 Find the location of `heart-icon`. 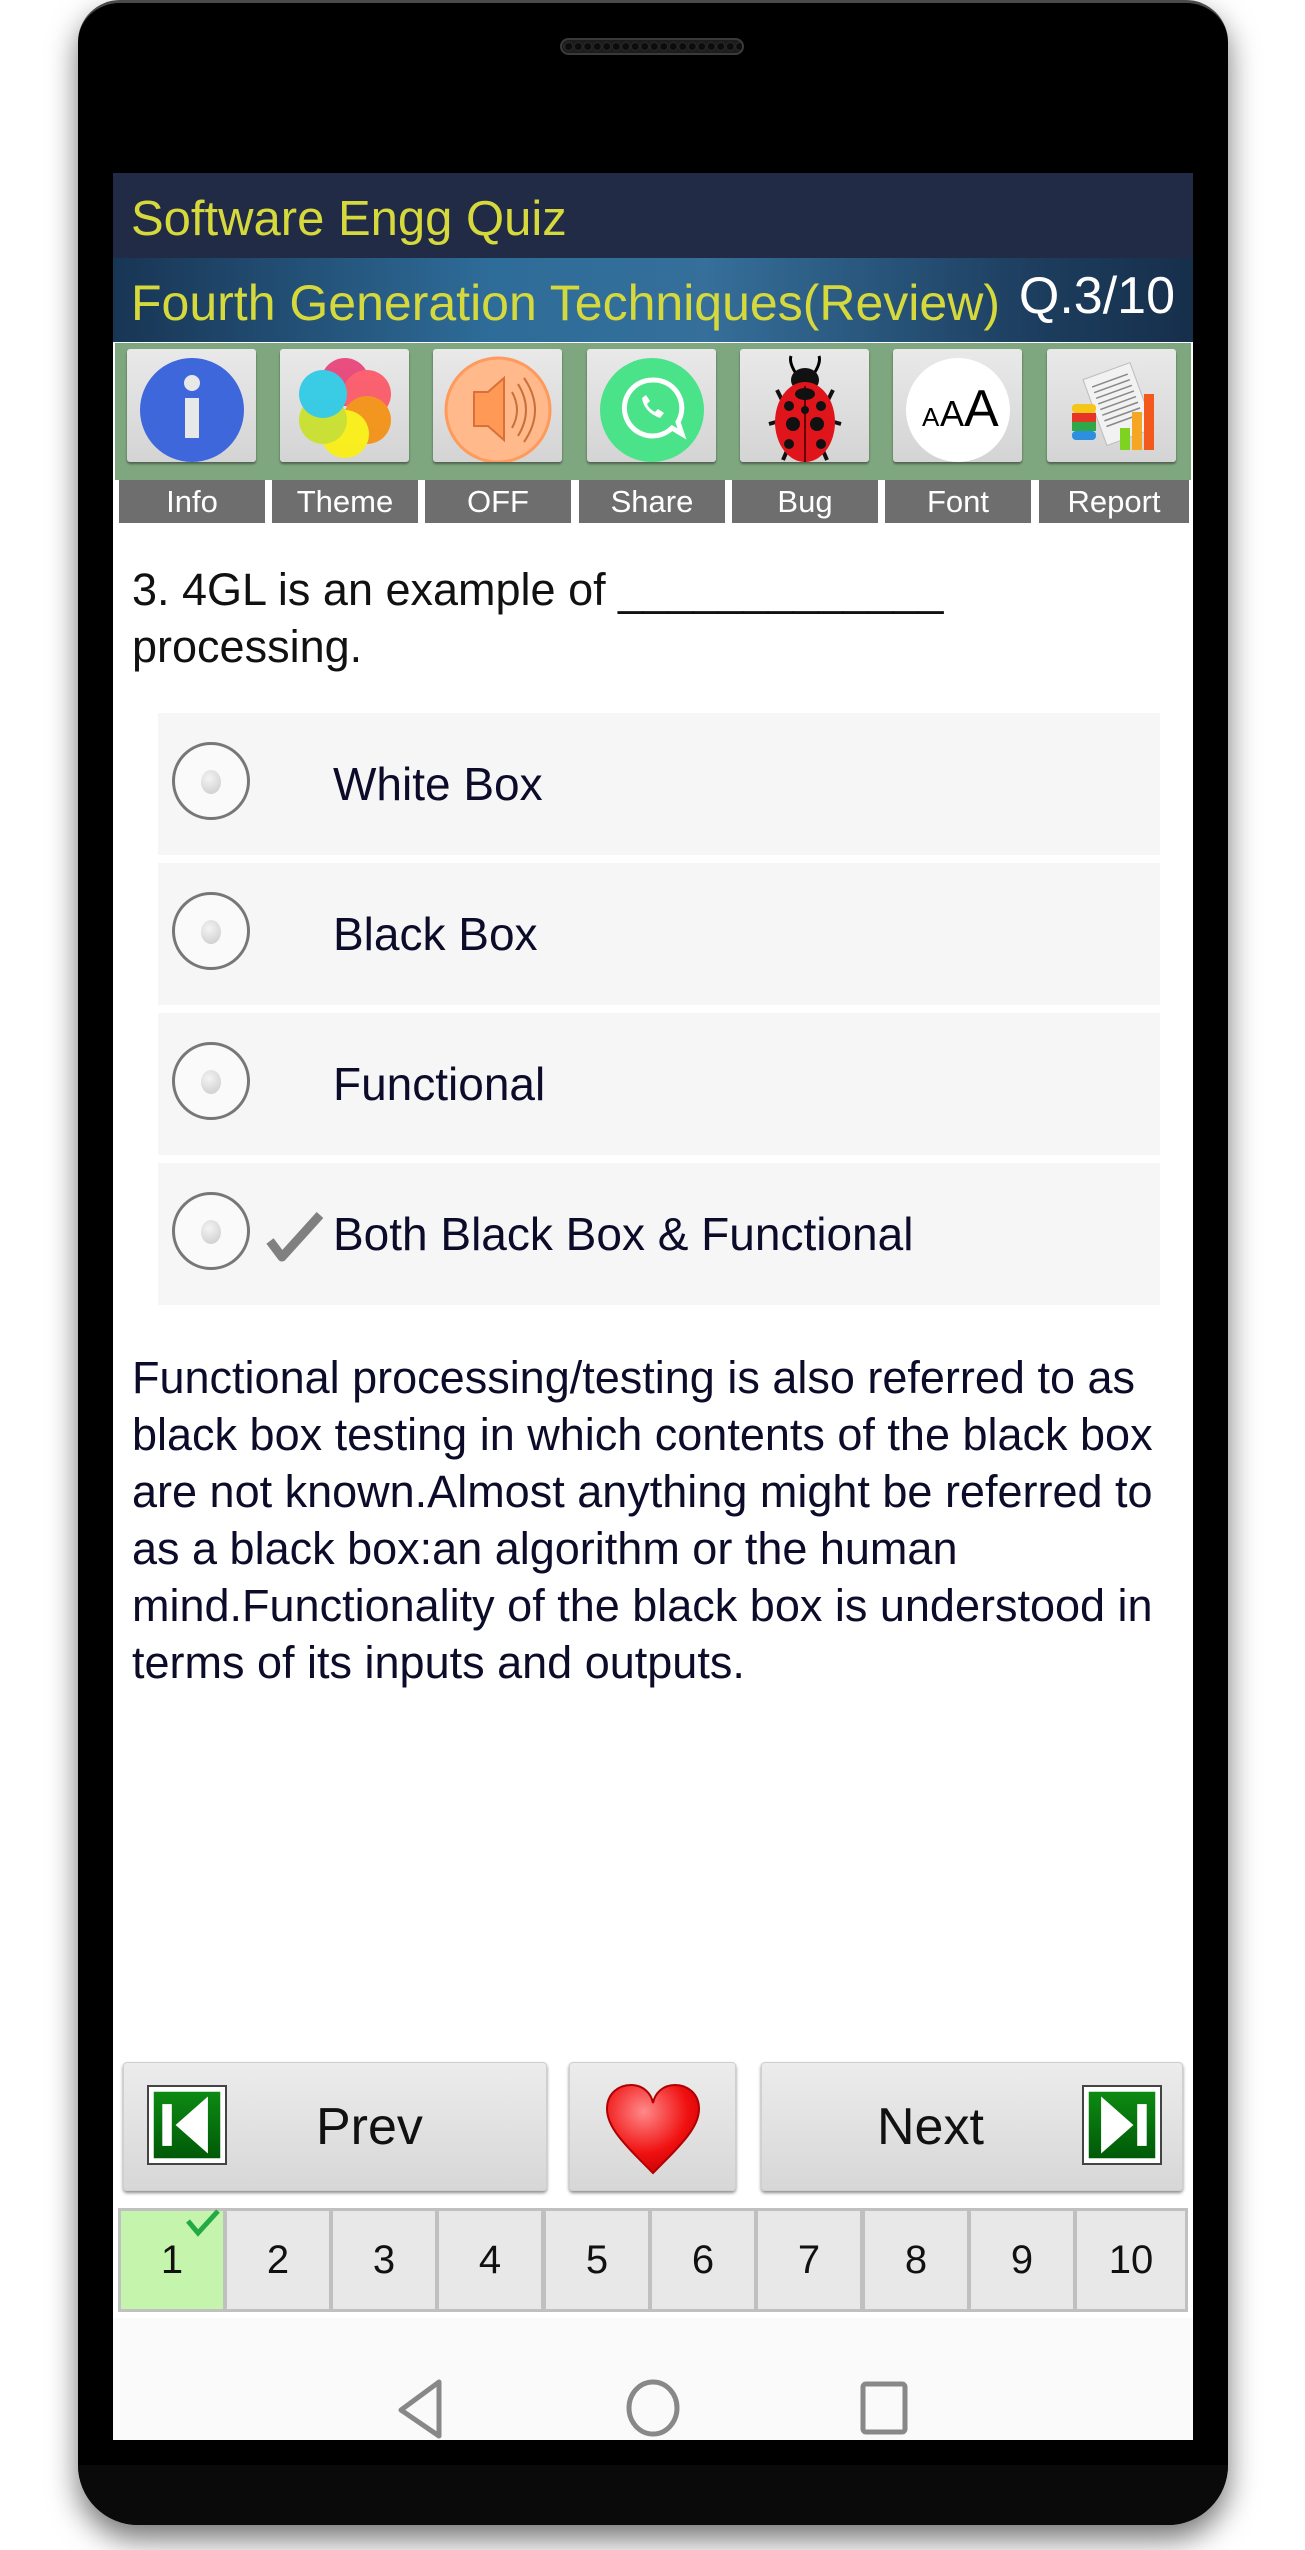

heart-icon is located at coordinates (653, 2129).